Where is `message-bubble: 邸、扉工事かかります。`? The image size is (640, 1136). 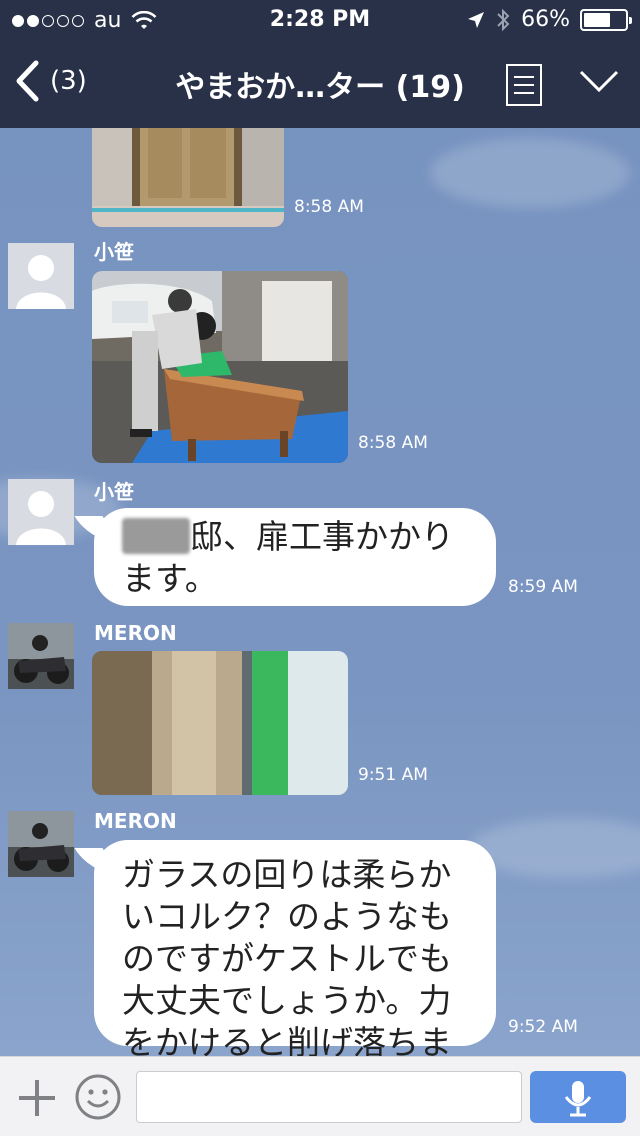 message-bubble: 邸、扉工事かかります。 is located at coordinates (295, 557).